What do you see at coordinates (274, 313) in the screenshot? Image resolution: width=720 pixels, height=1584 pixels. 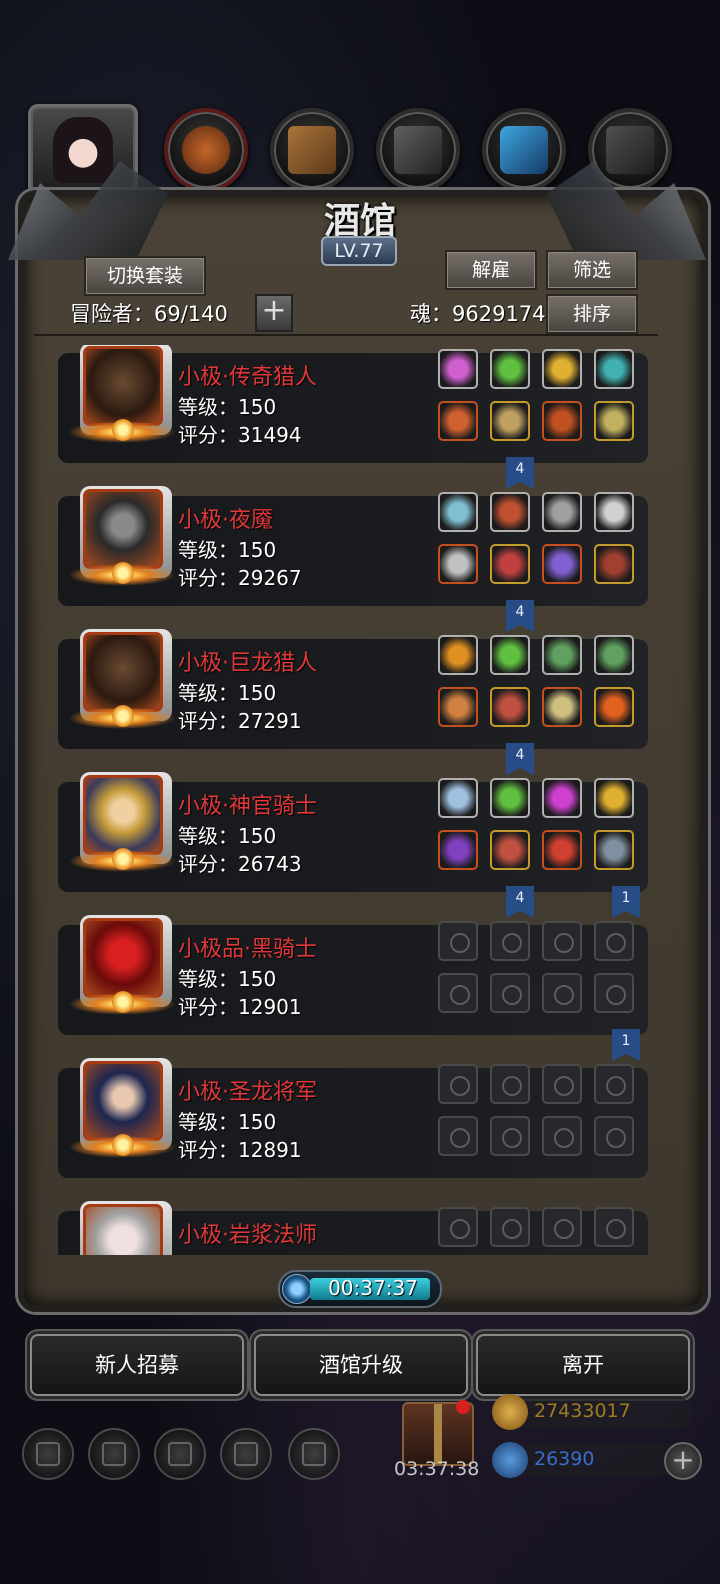 I see `expand-slots-button: +` at bounding box center [274, 313].